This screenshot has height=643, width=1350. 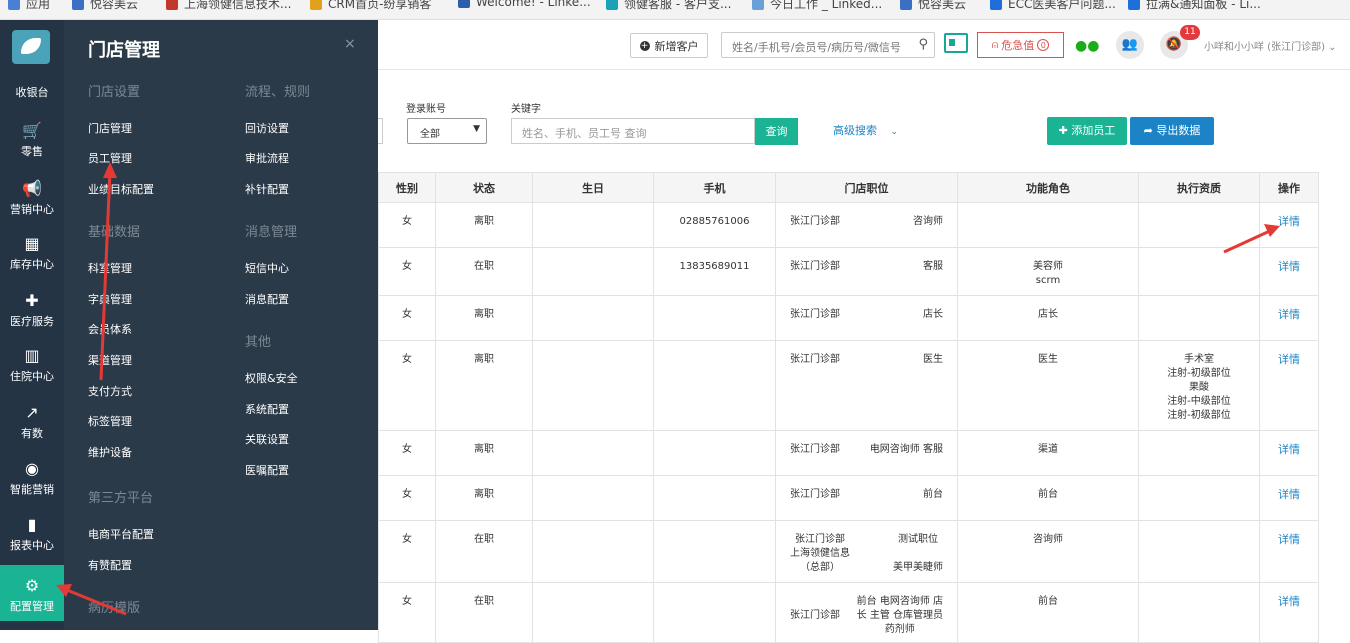 I want to click on cell-status: 在职, so click(x=484, y=612).